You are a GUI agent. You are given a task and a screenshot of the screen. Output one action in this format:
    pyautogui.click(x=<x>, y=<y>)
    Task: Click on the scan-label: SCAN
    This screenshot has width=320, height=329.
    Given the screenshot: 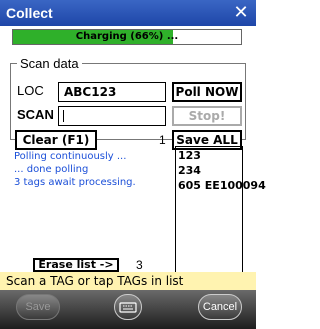 What is the action you would take?
    pyautogui.click(x=35, y=114)
    